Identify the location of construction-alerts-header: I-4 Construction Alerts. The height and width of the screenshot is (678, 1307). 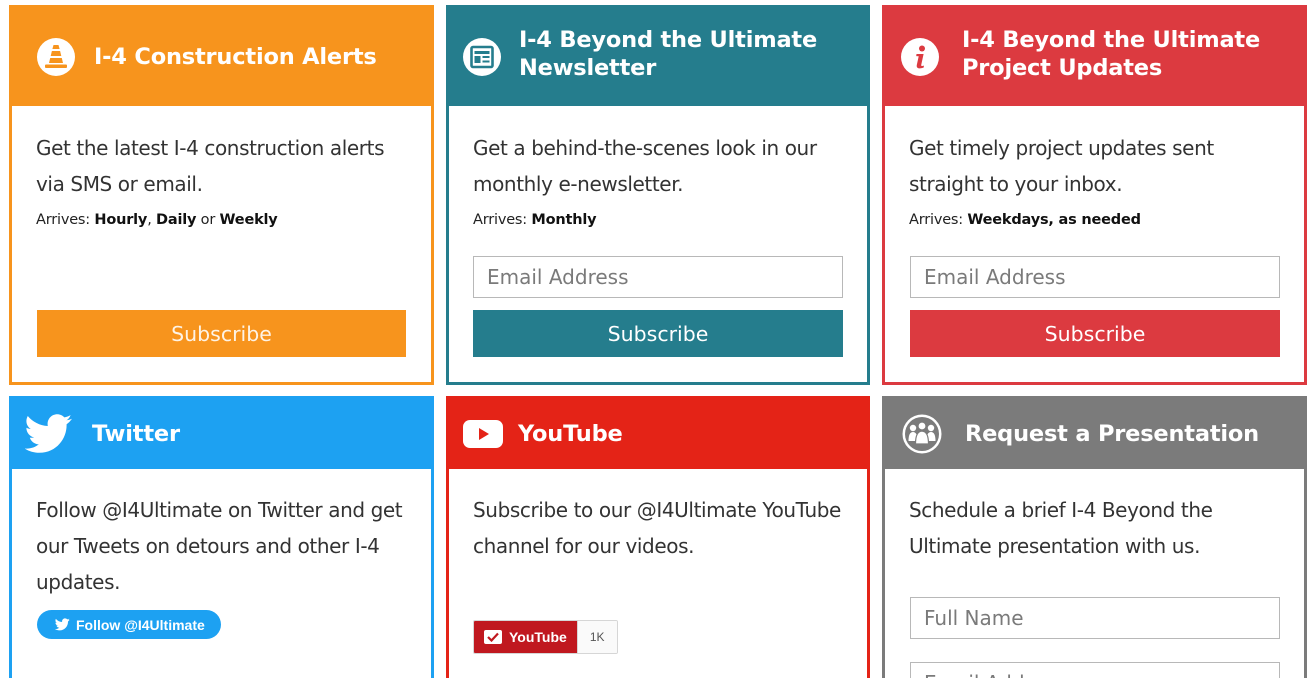
(221, 57).